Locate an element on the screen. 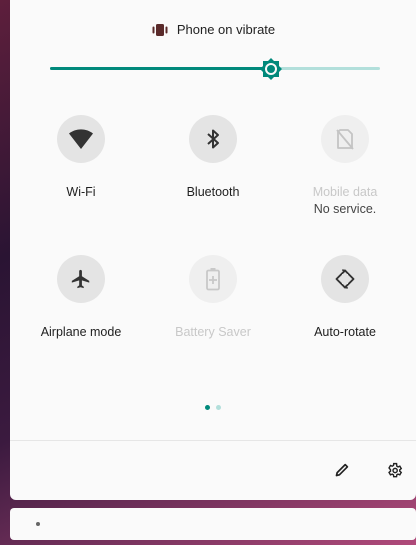 This screenshot has height=545, width=416. tile-bluetooth: Bluetooth is located at coordinates (213, 185).